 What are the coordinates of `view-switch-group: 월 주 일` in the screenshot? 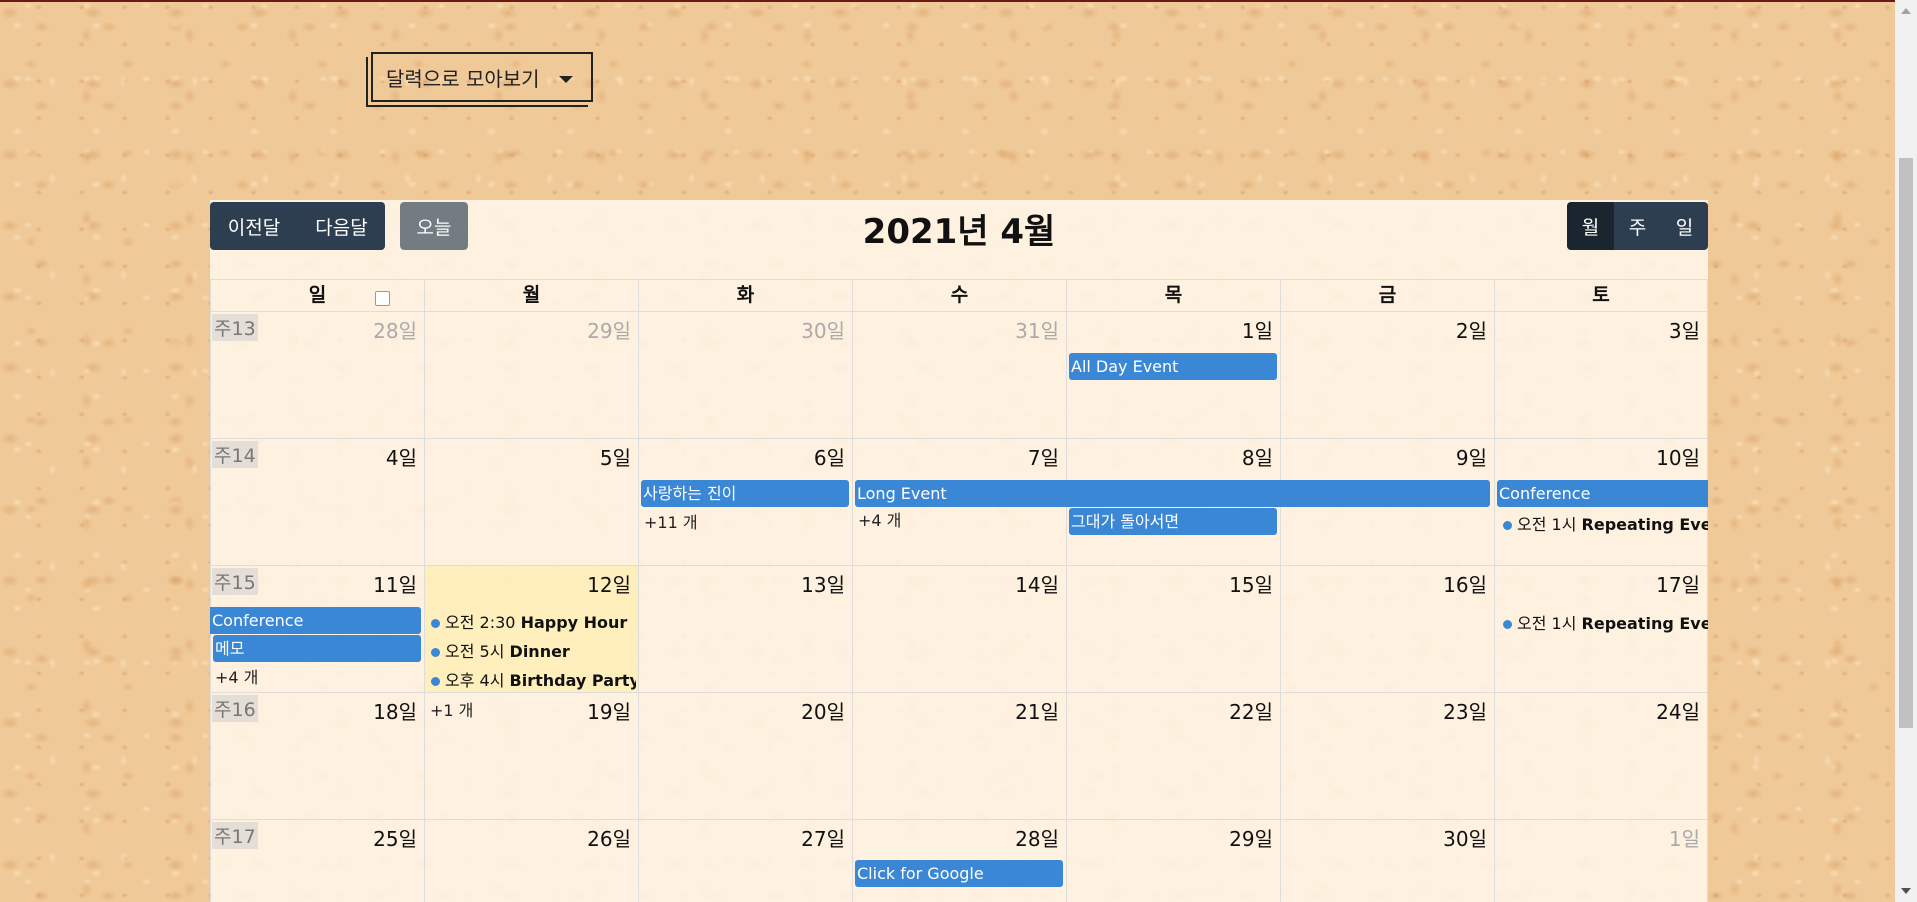 It's located at (1637, 226).